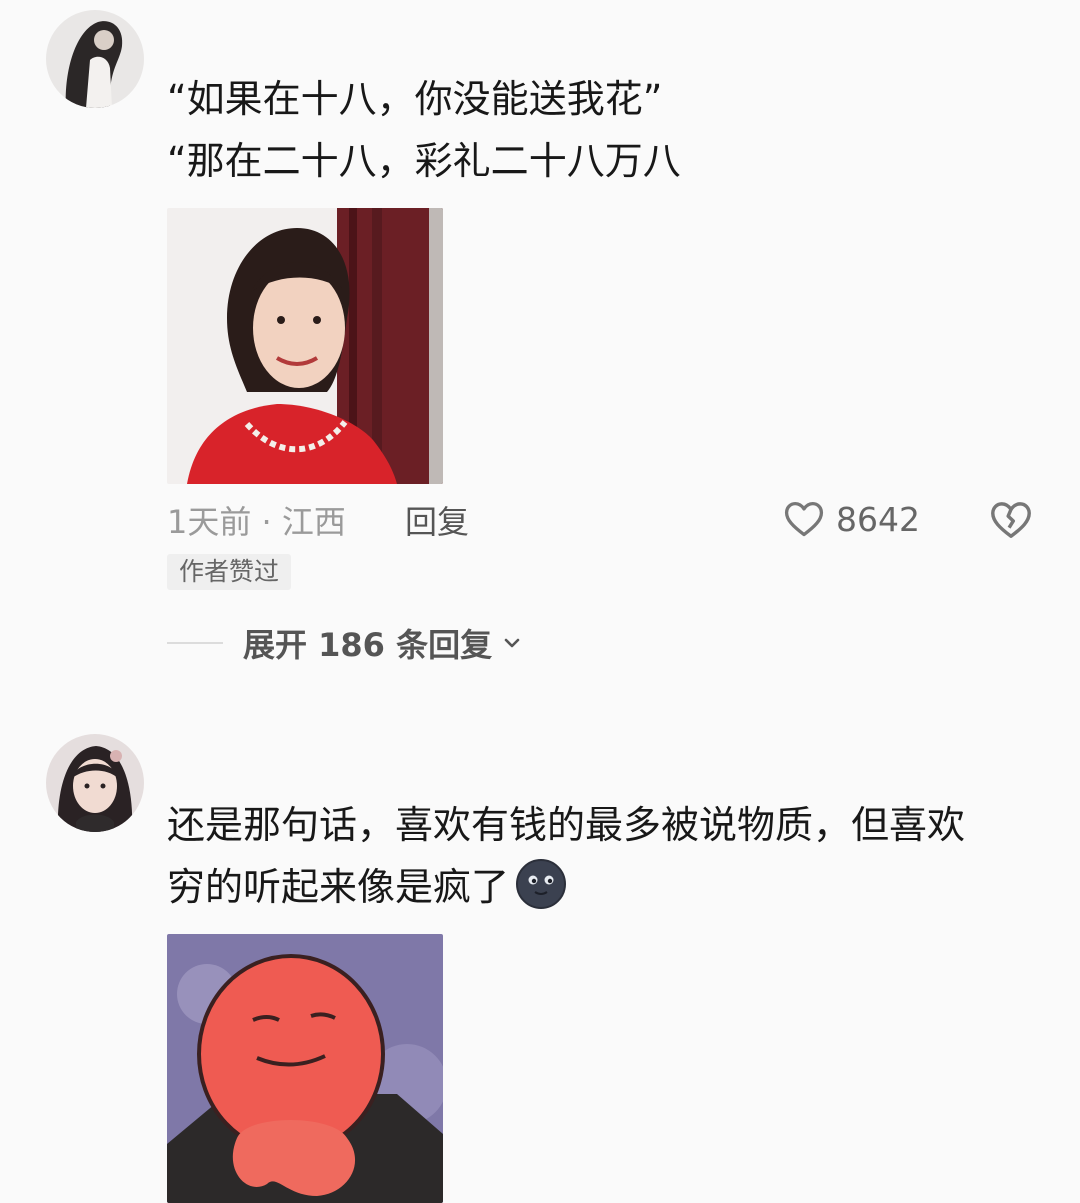 The width and height of the screenshot is (1080, 1203). I want to click on comment-text: 还是那句话，喜欢有钱的最多被说物质，但喜欢 穷的听起来像是疯了, so click(607, 856).